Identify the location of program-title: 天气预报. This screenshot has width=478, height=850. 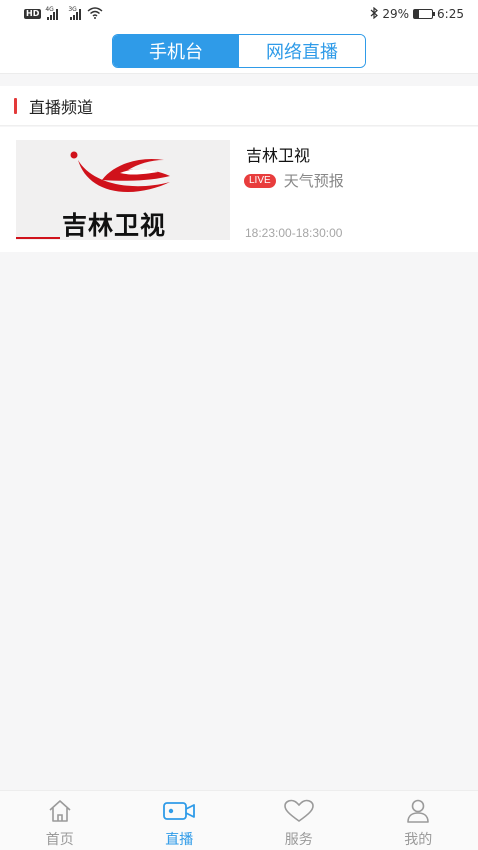
(313, 181).